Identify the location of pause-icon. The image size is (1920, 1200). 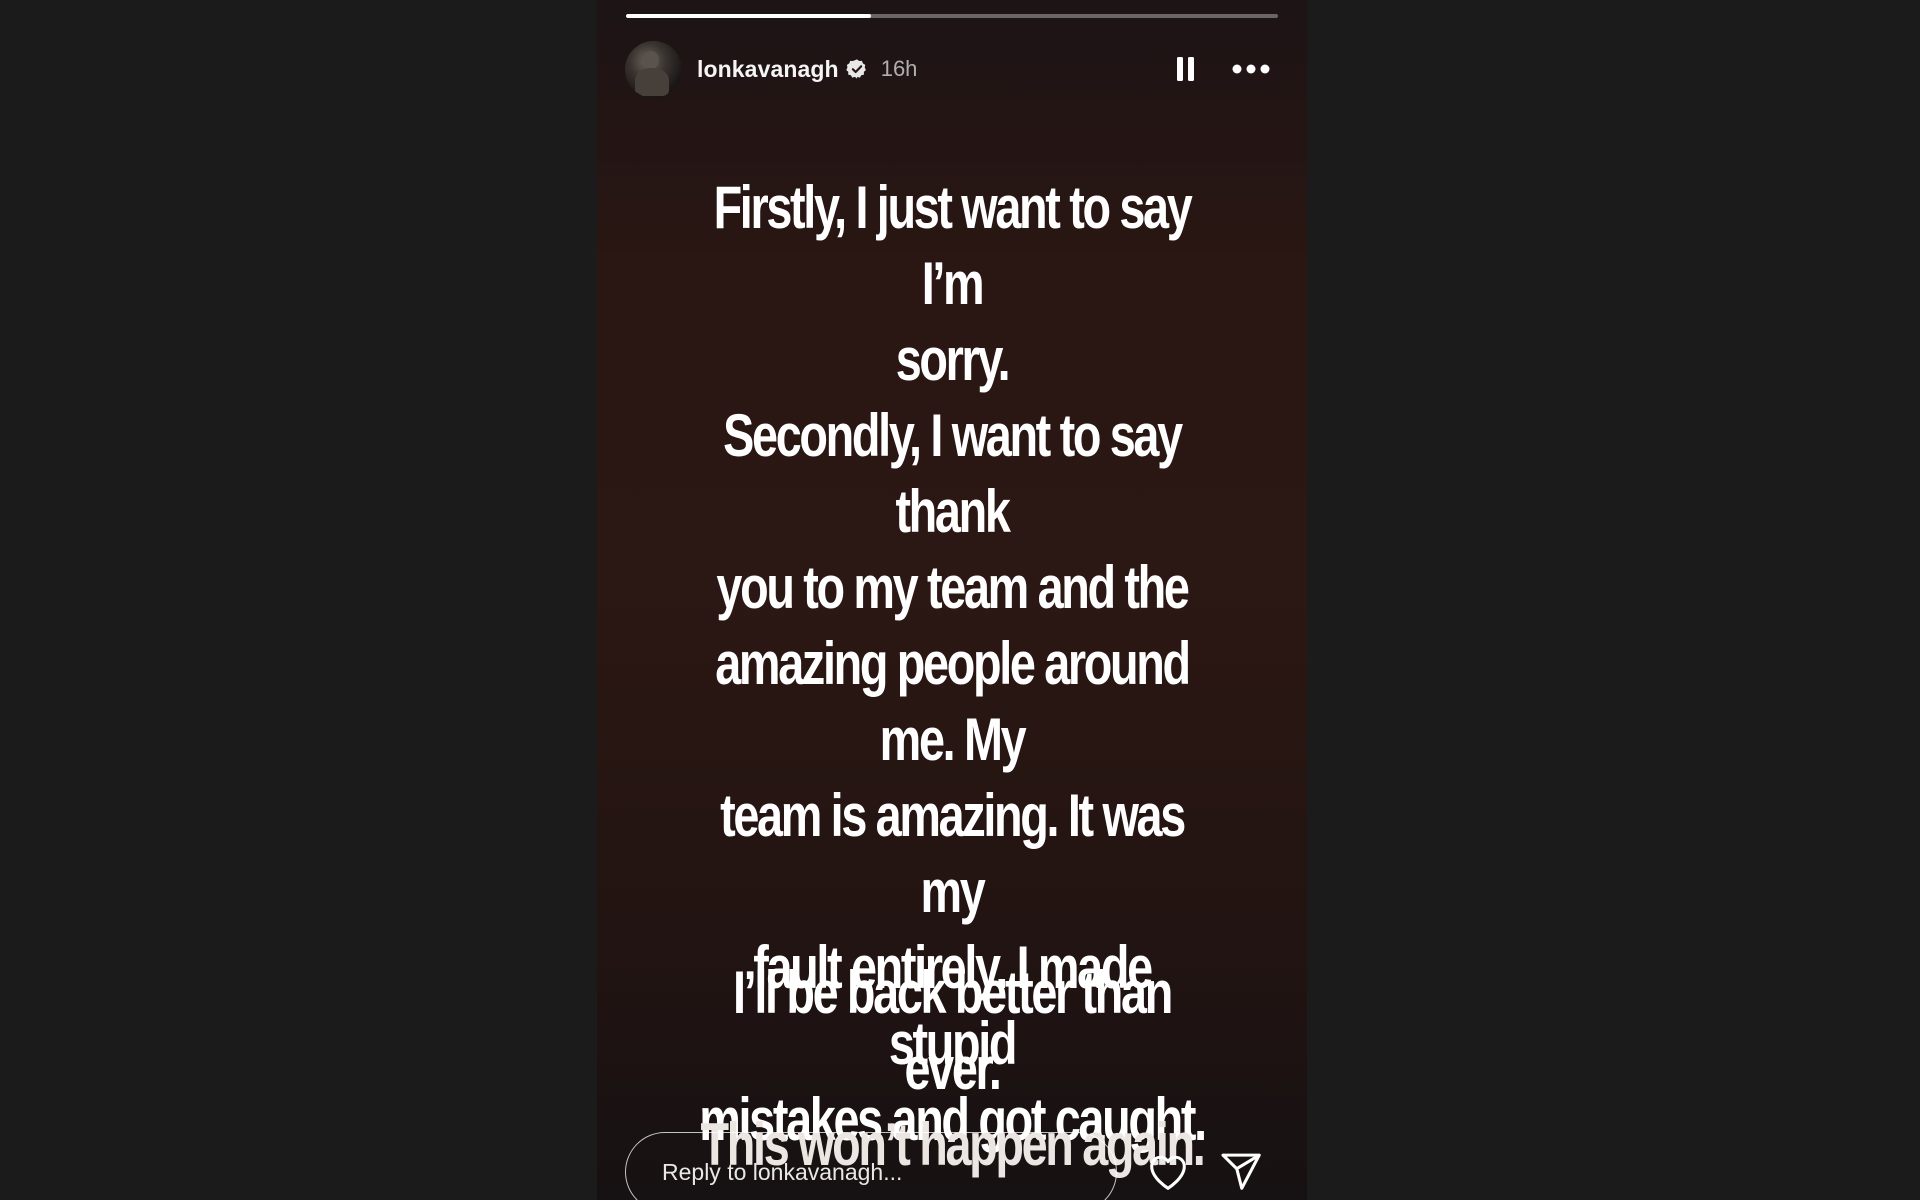
(1185, 69).